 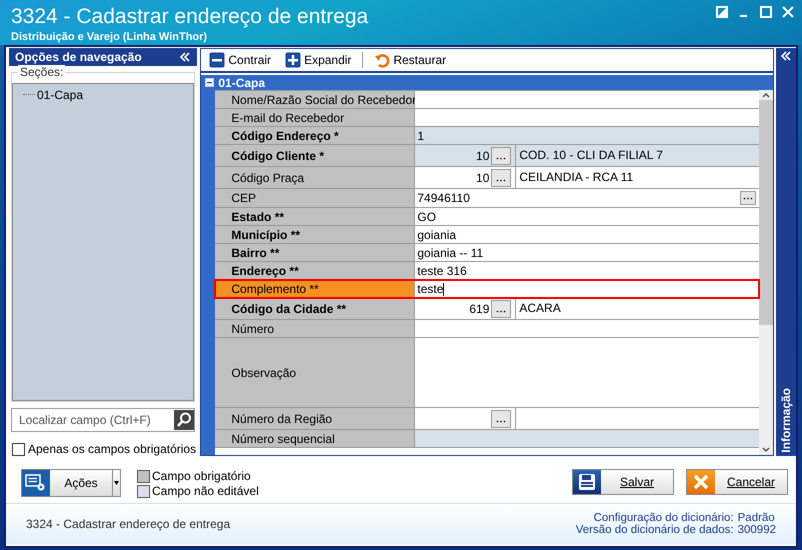 I want to click on field-label: Município **, so click(x=315, y=234).